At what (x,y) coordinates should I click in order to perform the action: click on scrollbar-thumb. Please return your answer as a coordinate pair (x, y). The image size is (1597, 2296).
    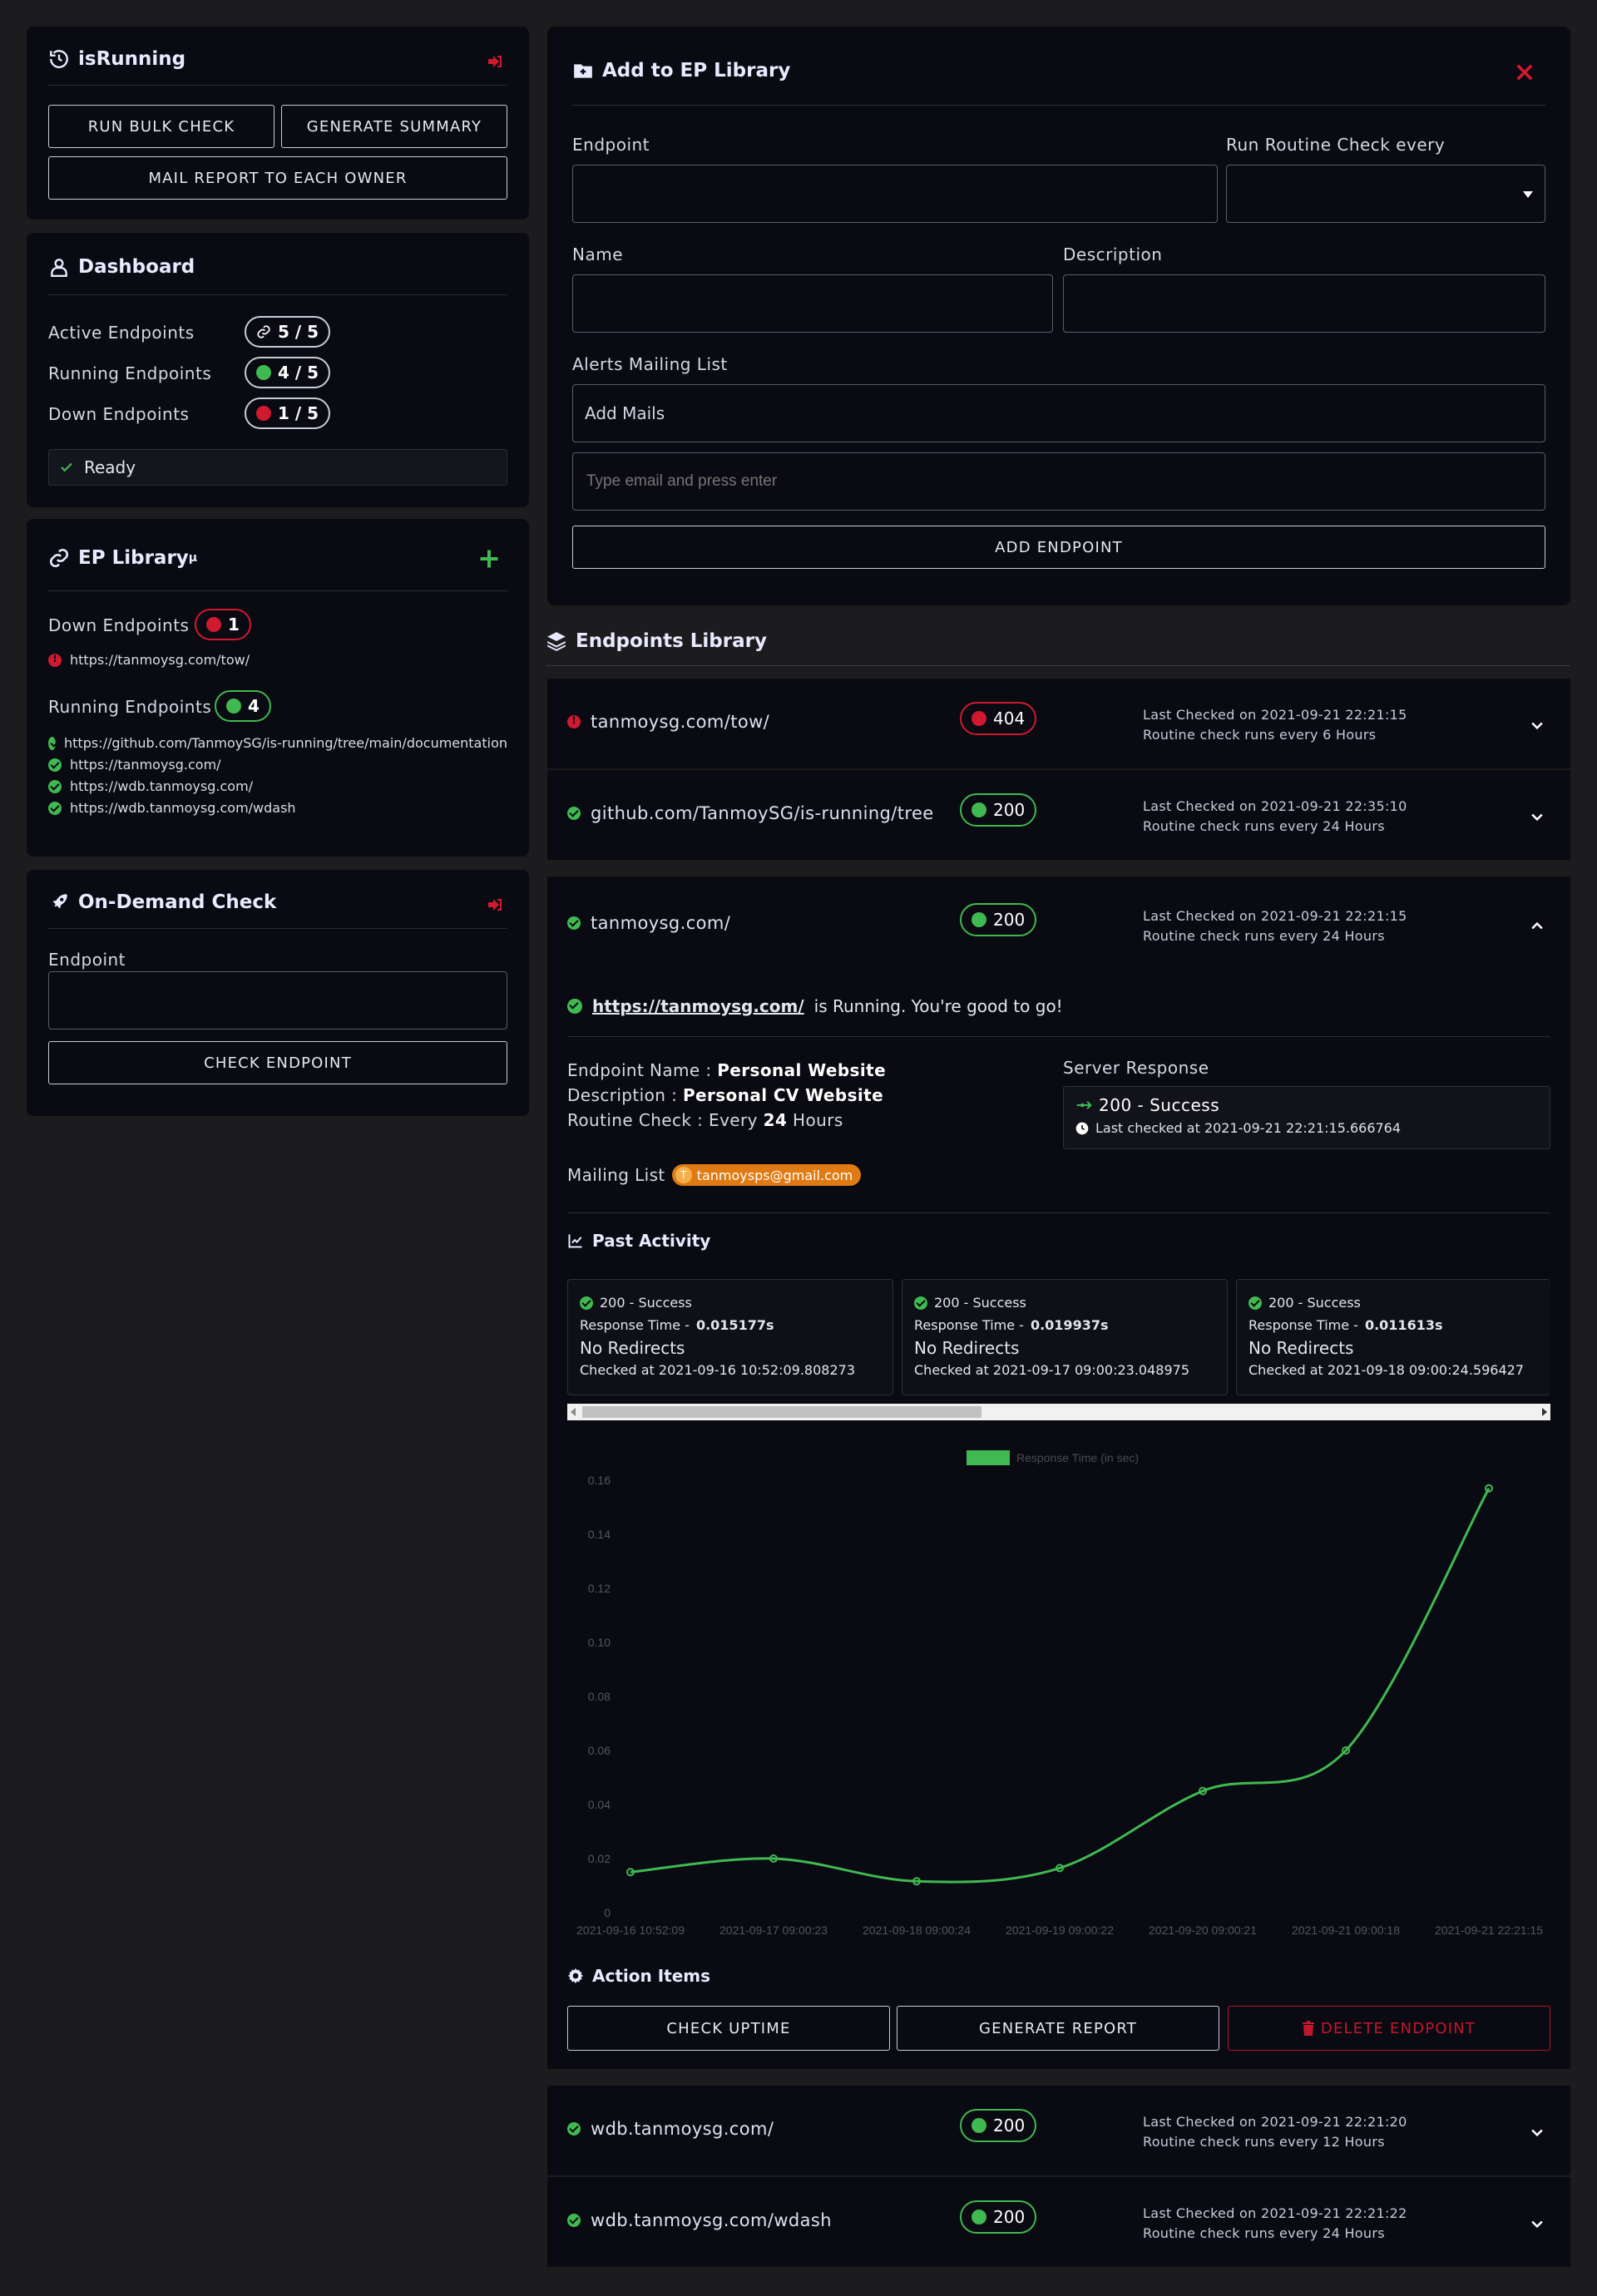
    Looking at the image, I should click on (781, 1412).